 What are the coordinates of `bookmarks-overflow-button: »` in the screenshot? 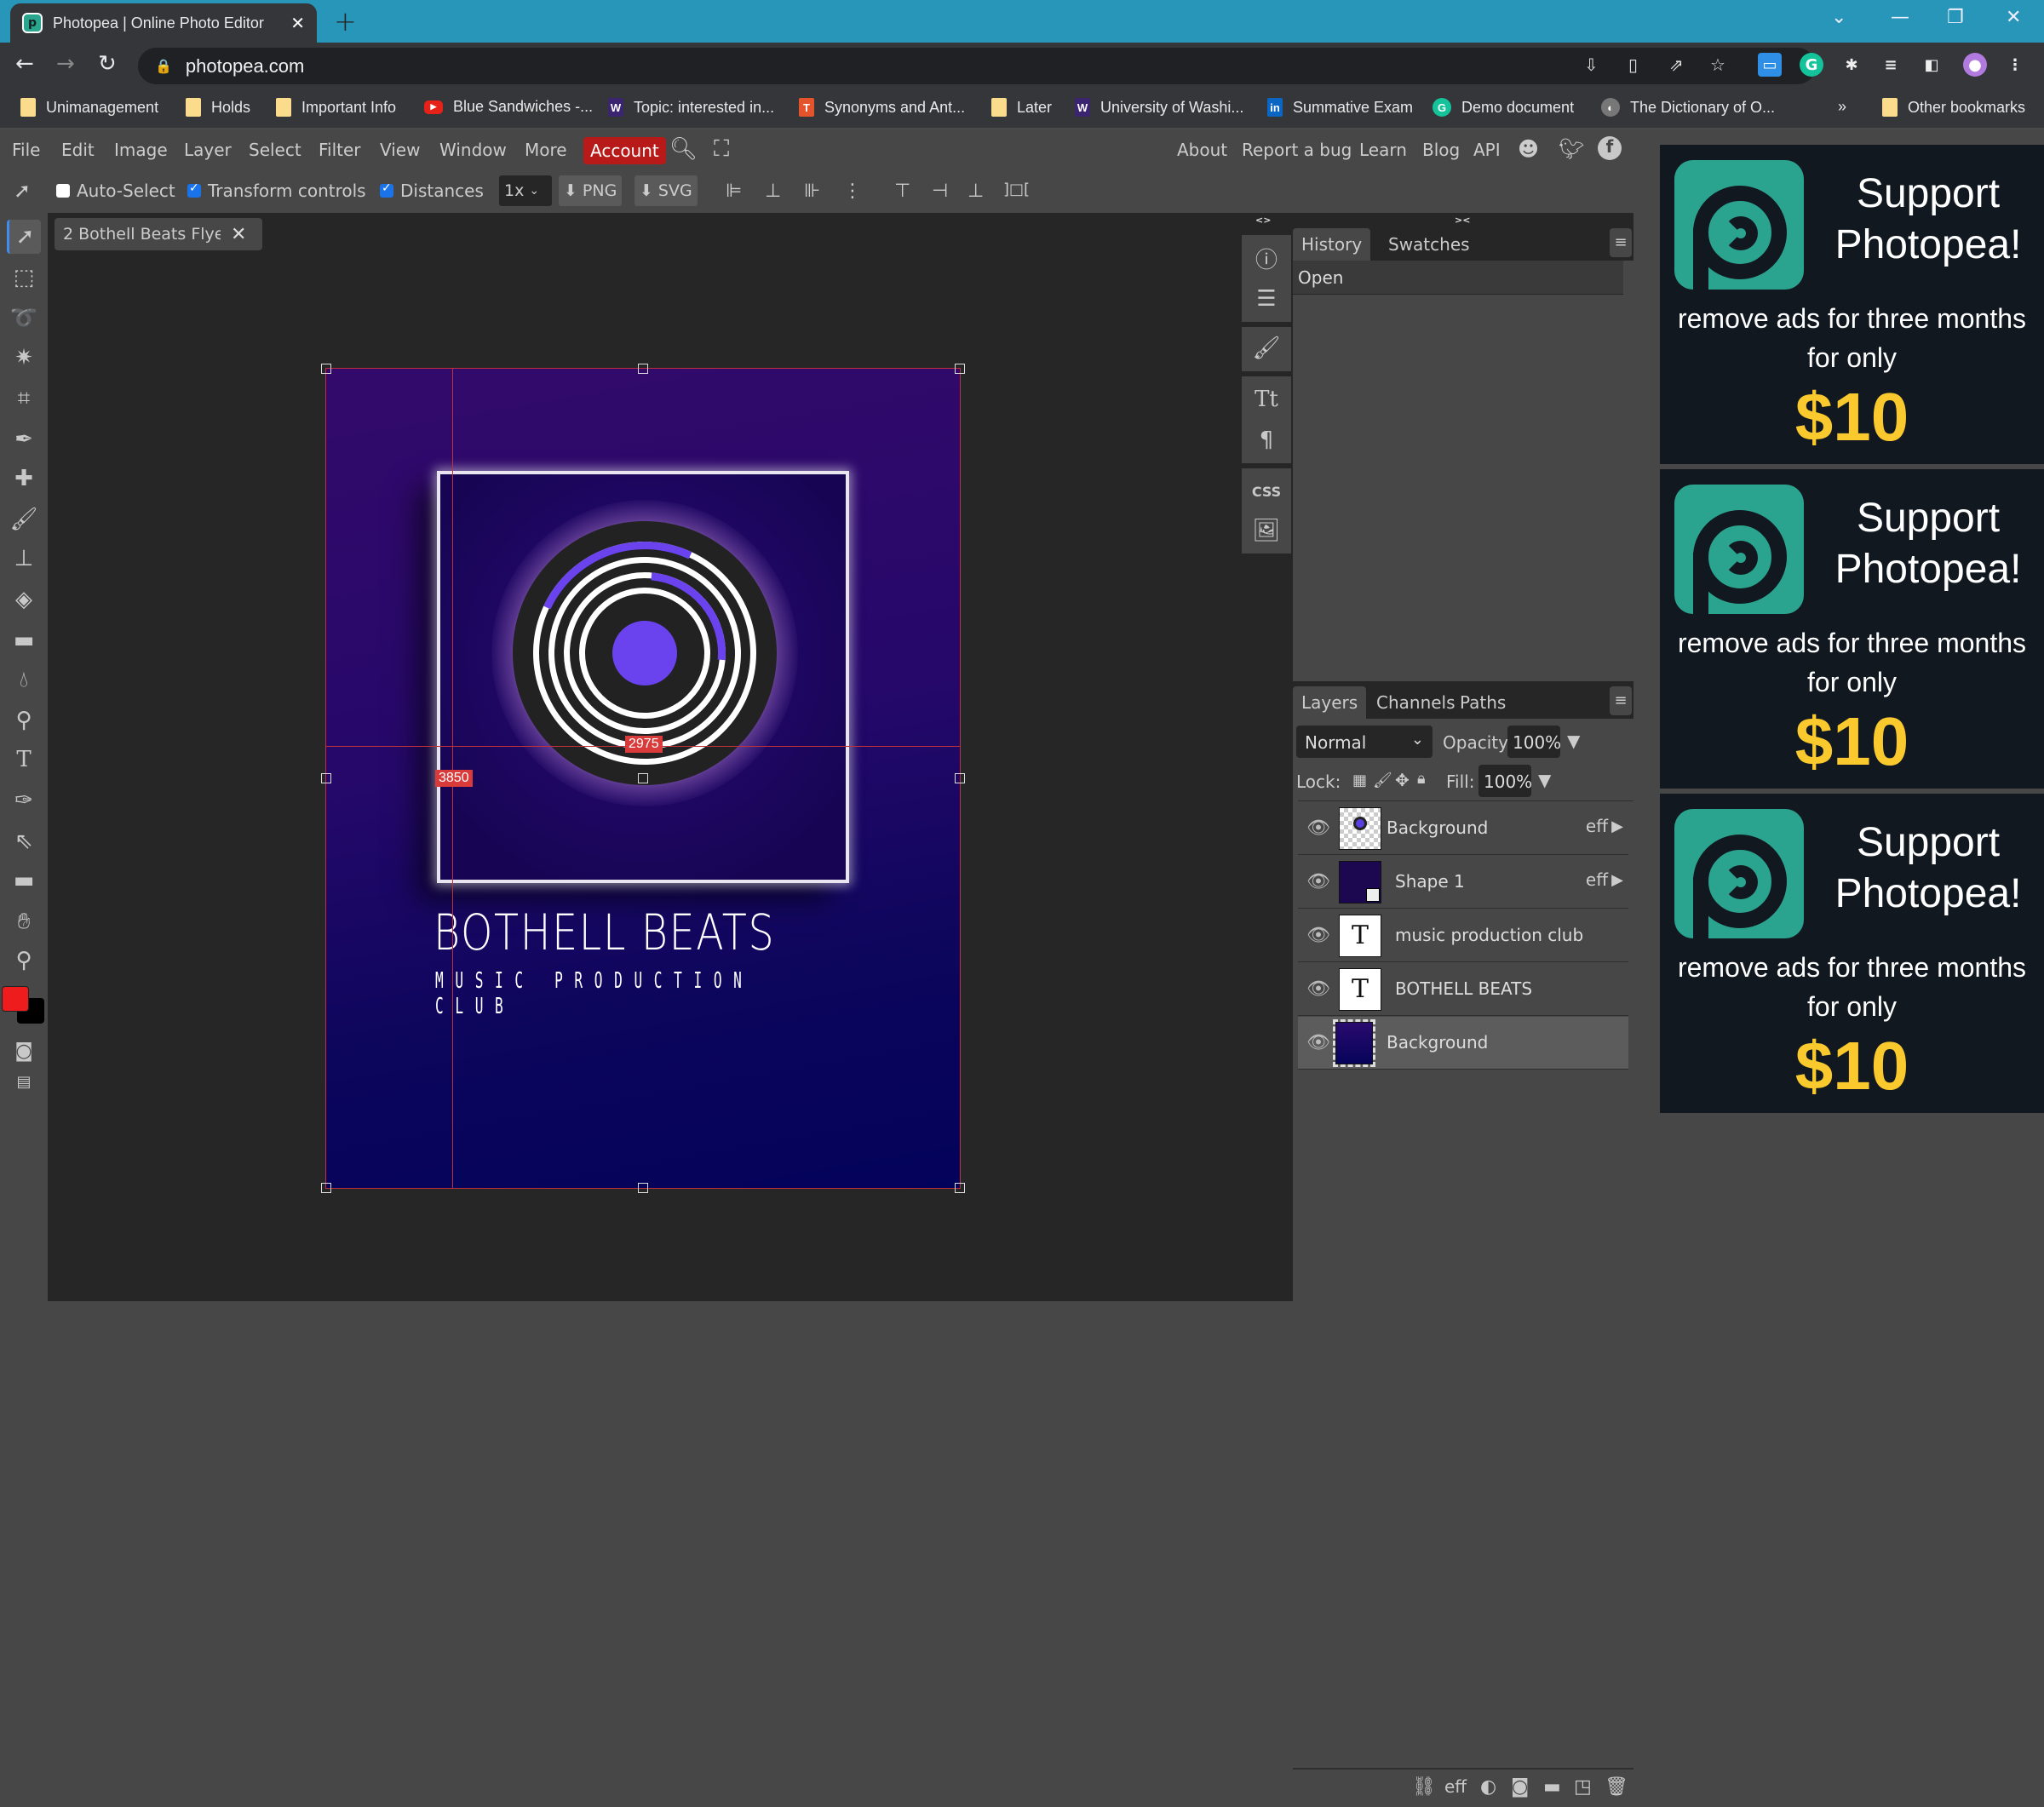 It's located at (1842, 107).